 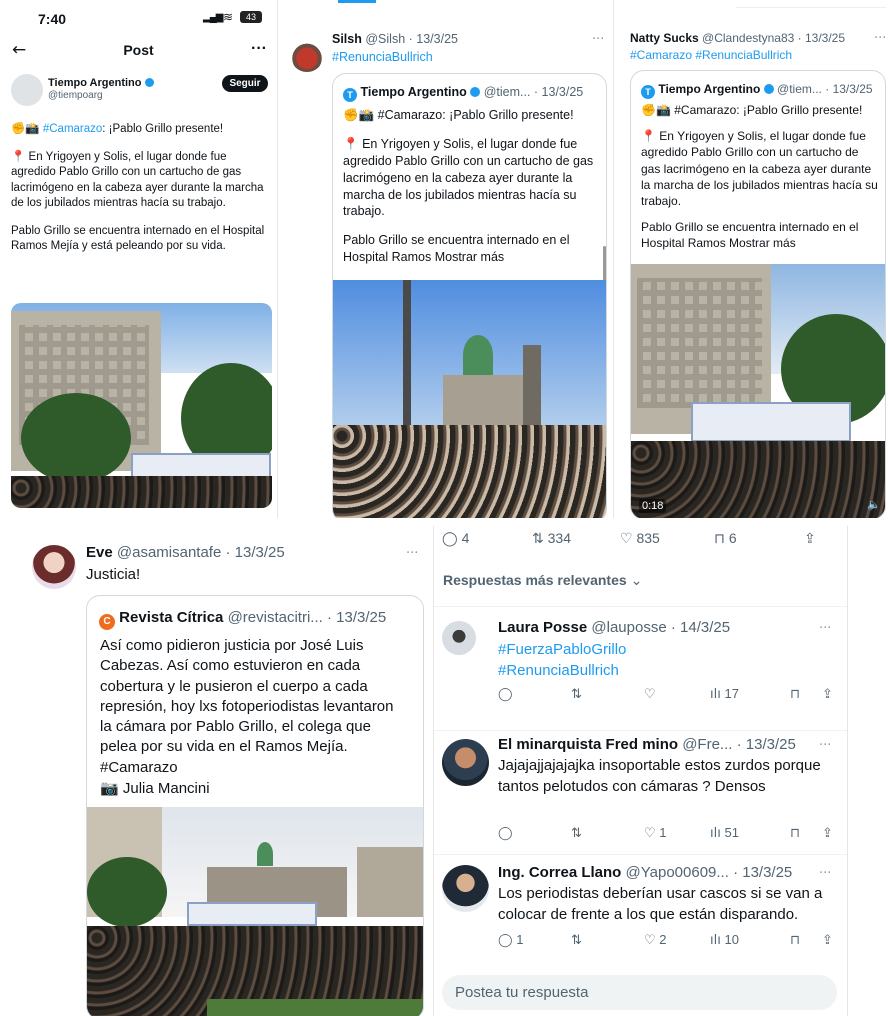 I want to click on views-button: ılı 51, so click(x=750, y=833).